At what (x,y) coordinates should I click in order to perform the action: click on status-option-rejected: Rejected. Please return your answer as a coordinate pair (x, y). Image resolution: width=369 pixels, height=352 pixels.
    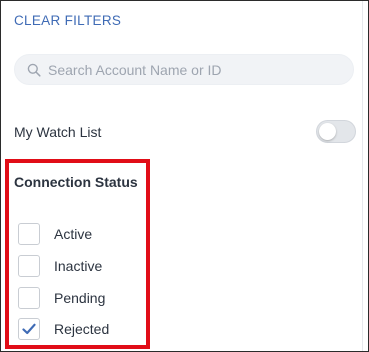
    Looking at the image, I should click on (63, 329).